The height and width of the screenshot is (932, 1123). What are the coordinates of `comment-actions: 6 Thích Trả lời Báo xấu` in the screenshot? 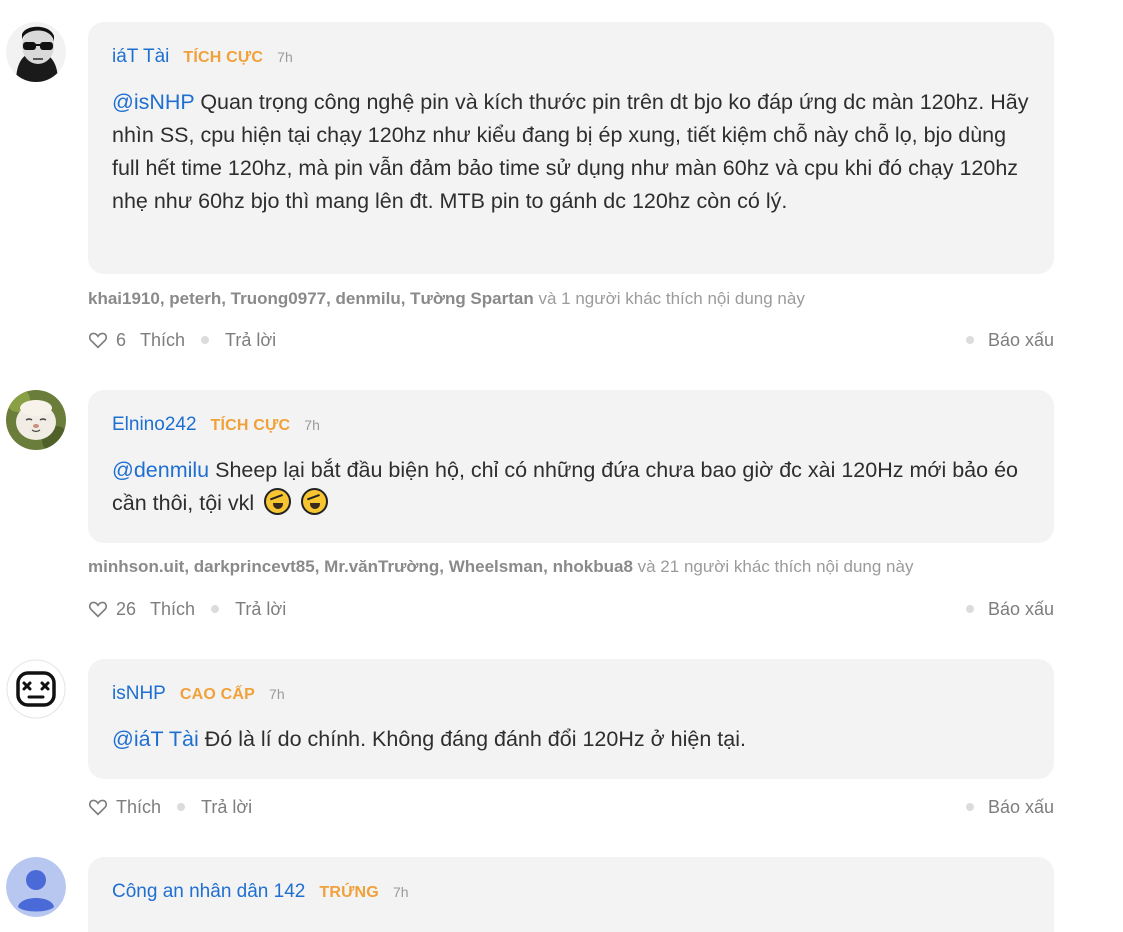 It's located at (571, 340).